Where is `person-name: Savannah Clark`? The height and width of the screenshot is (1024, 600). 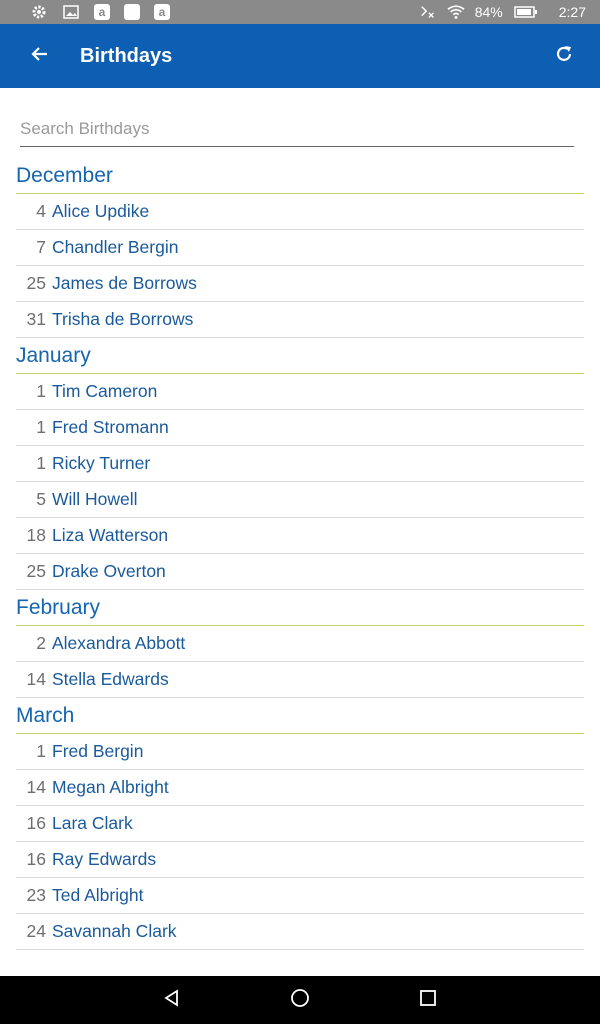 person-name: Savannah Clark is located at coordinates (114, 931).